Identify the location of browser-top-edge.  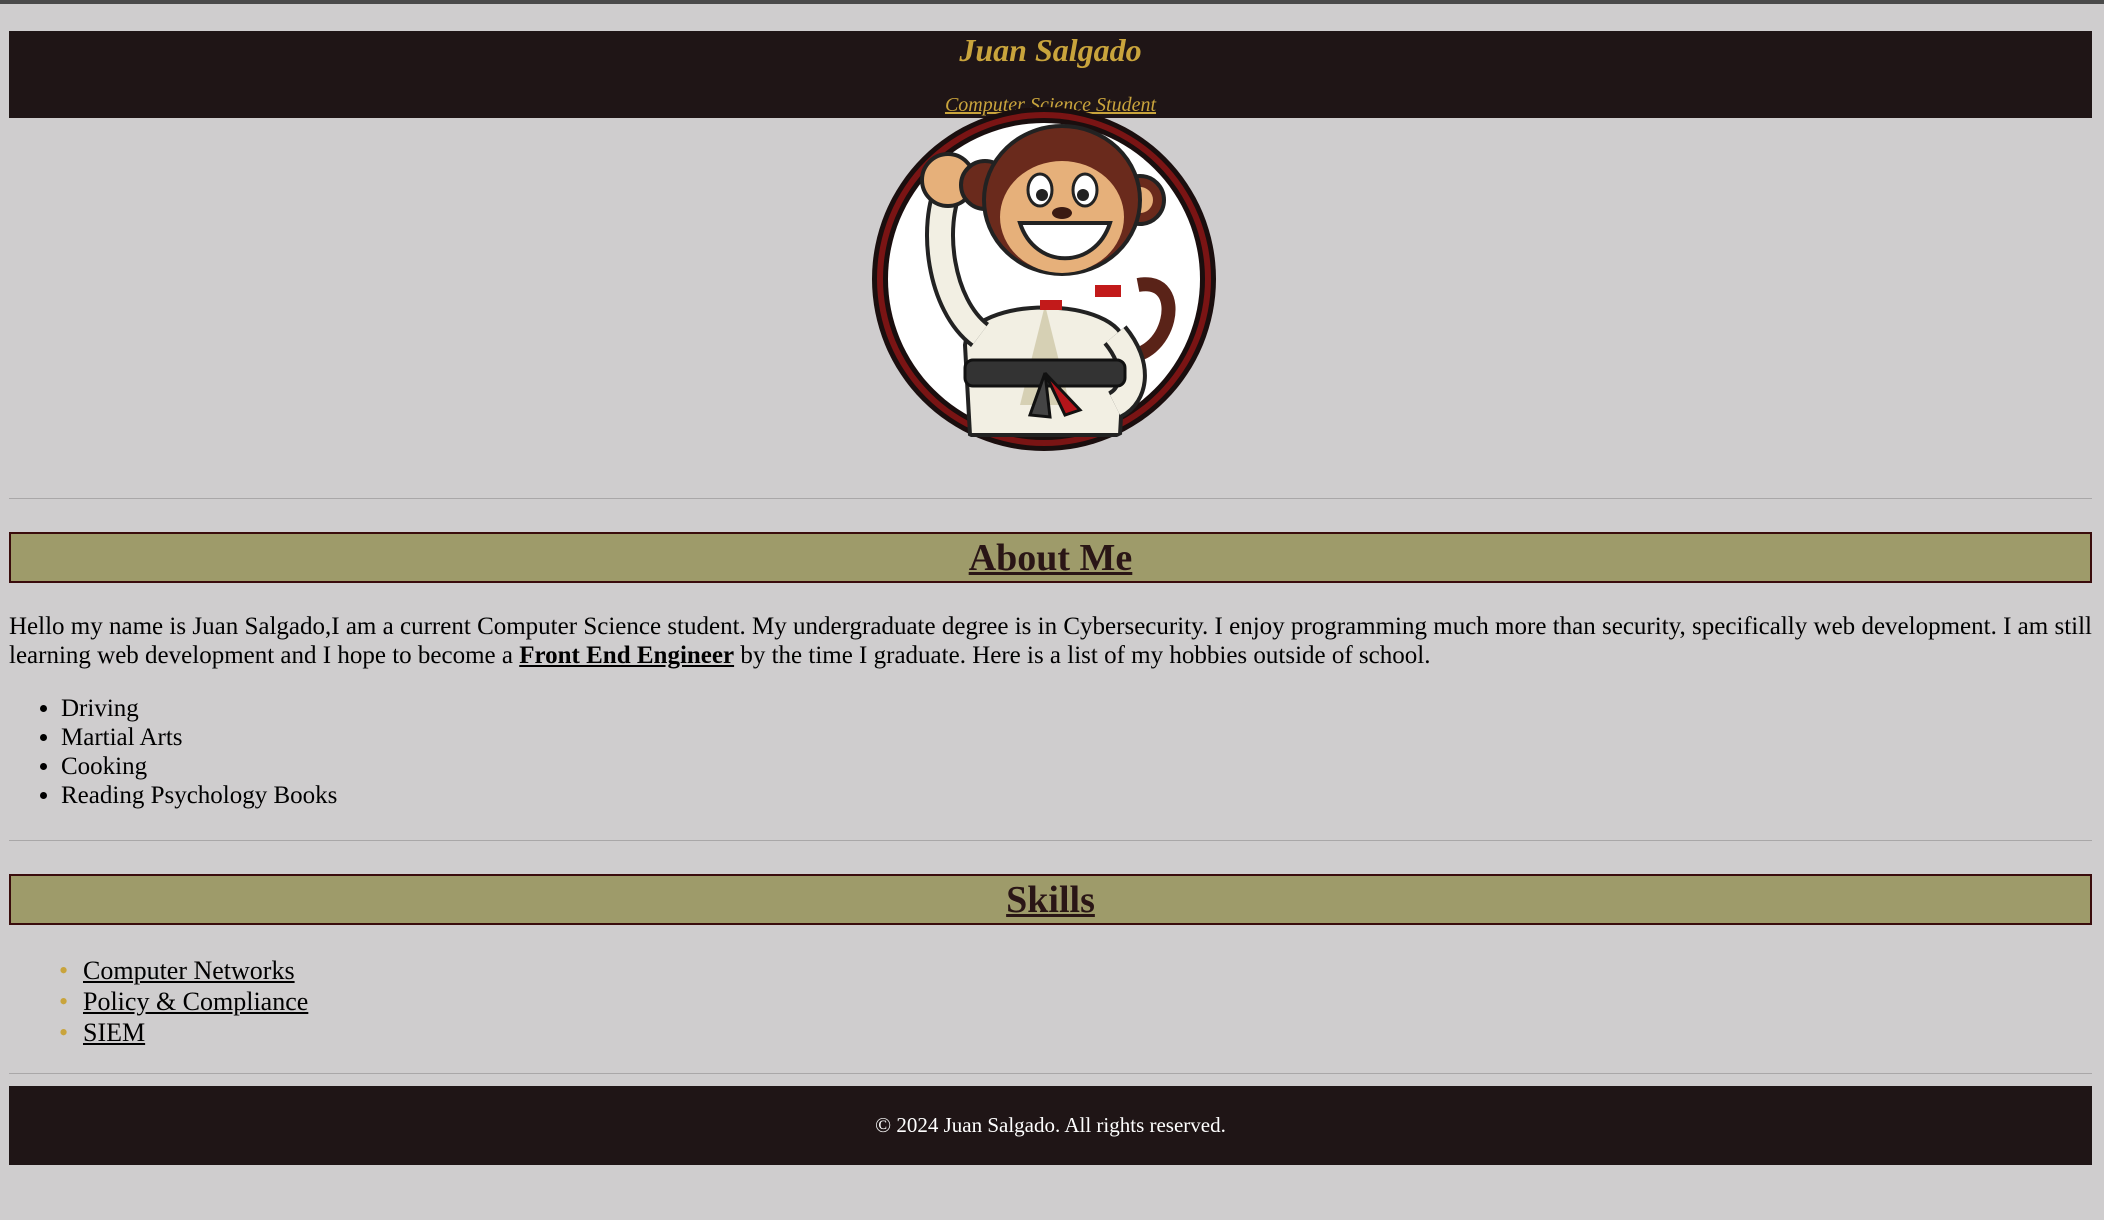
(1052, 2).